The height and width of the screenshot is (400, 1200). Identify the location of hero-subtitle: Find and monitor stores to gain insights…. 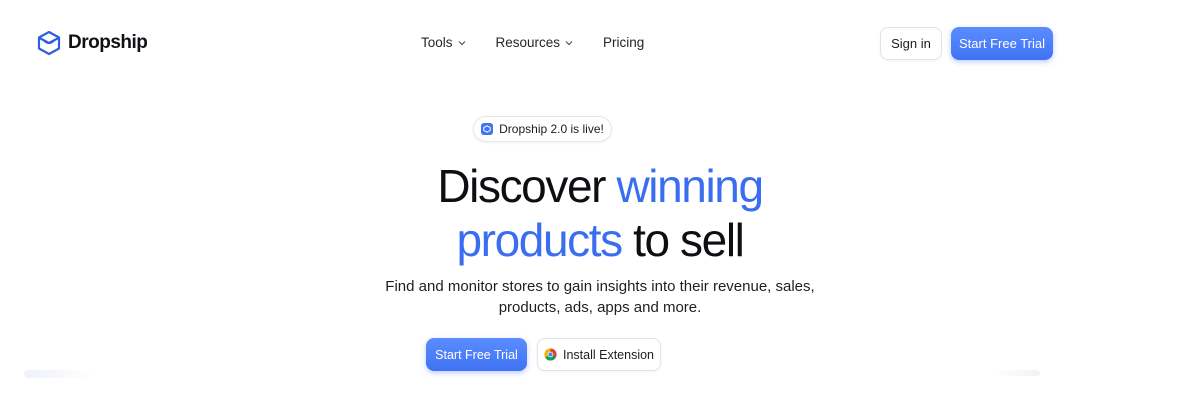
(600, 297).